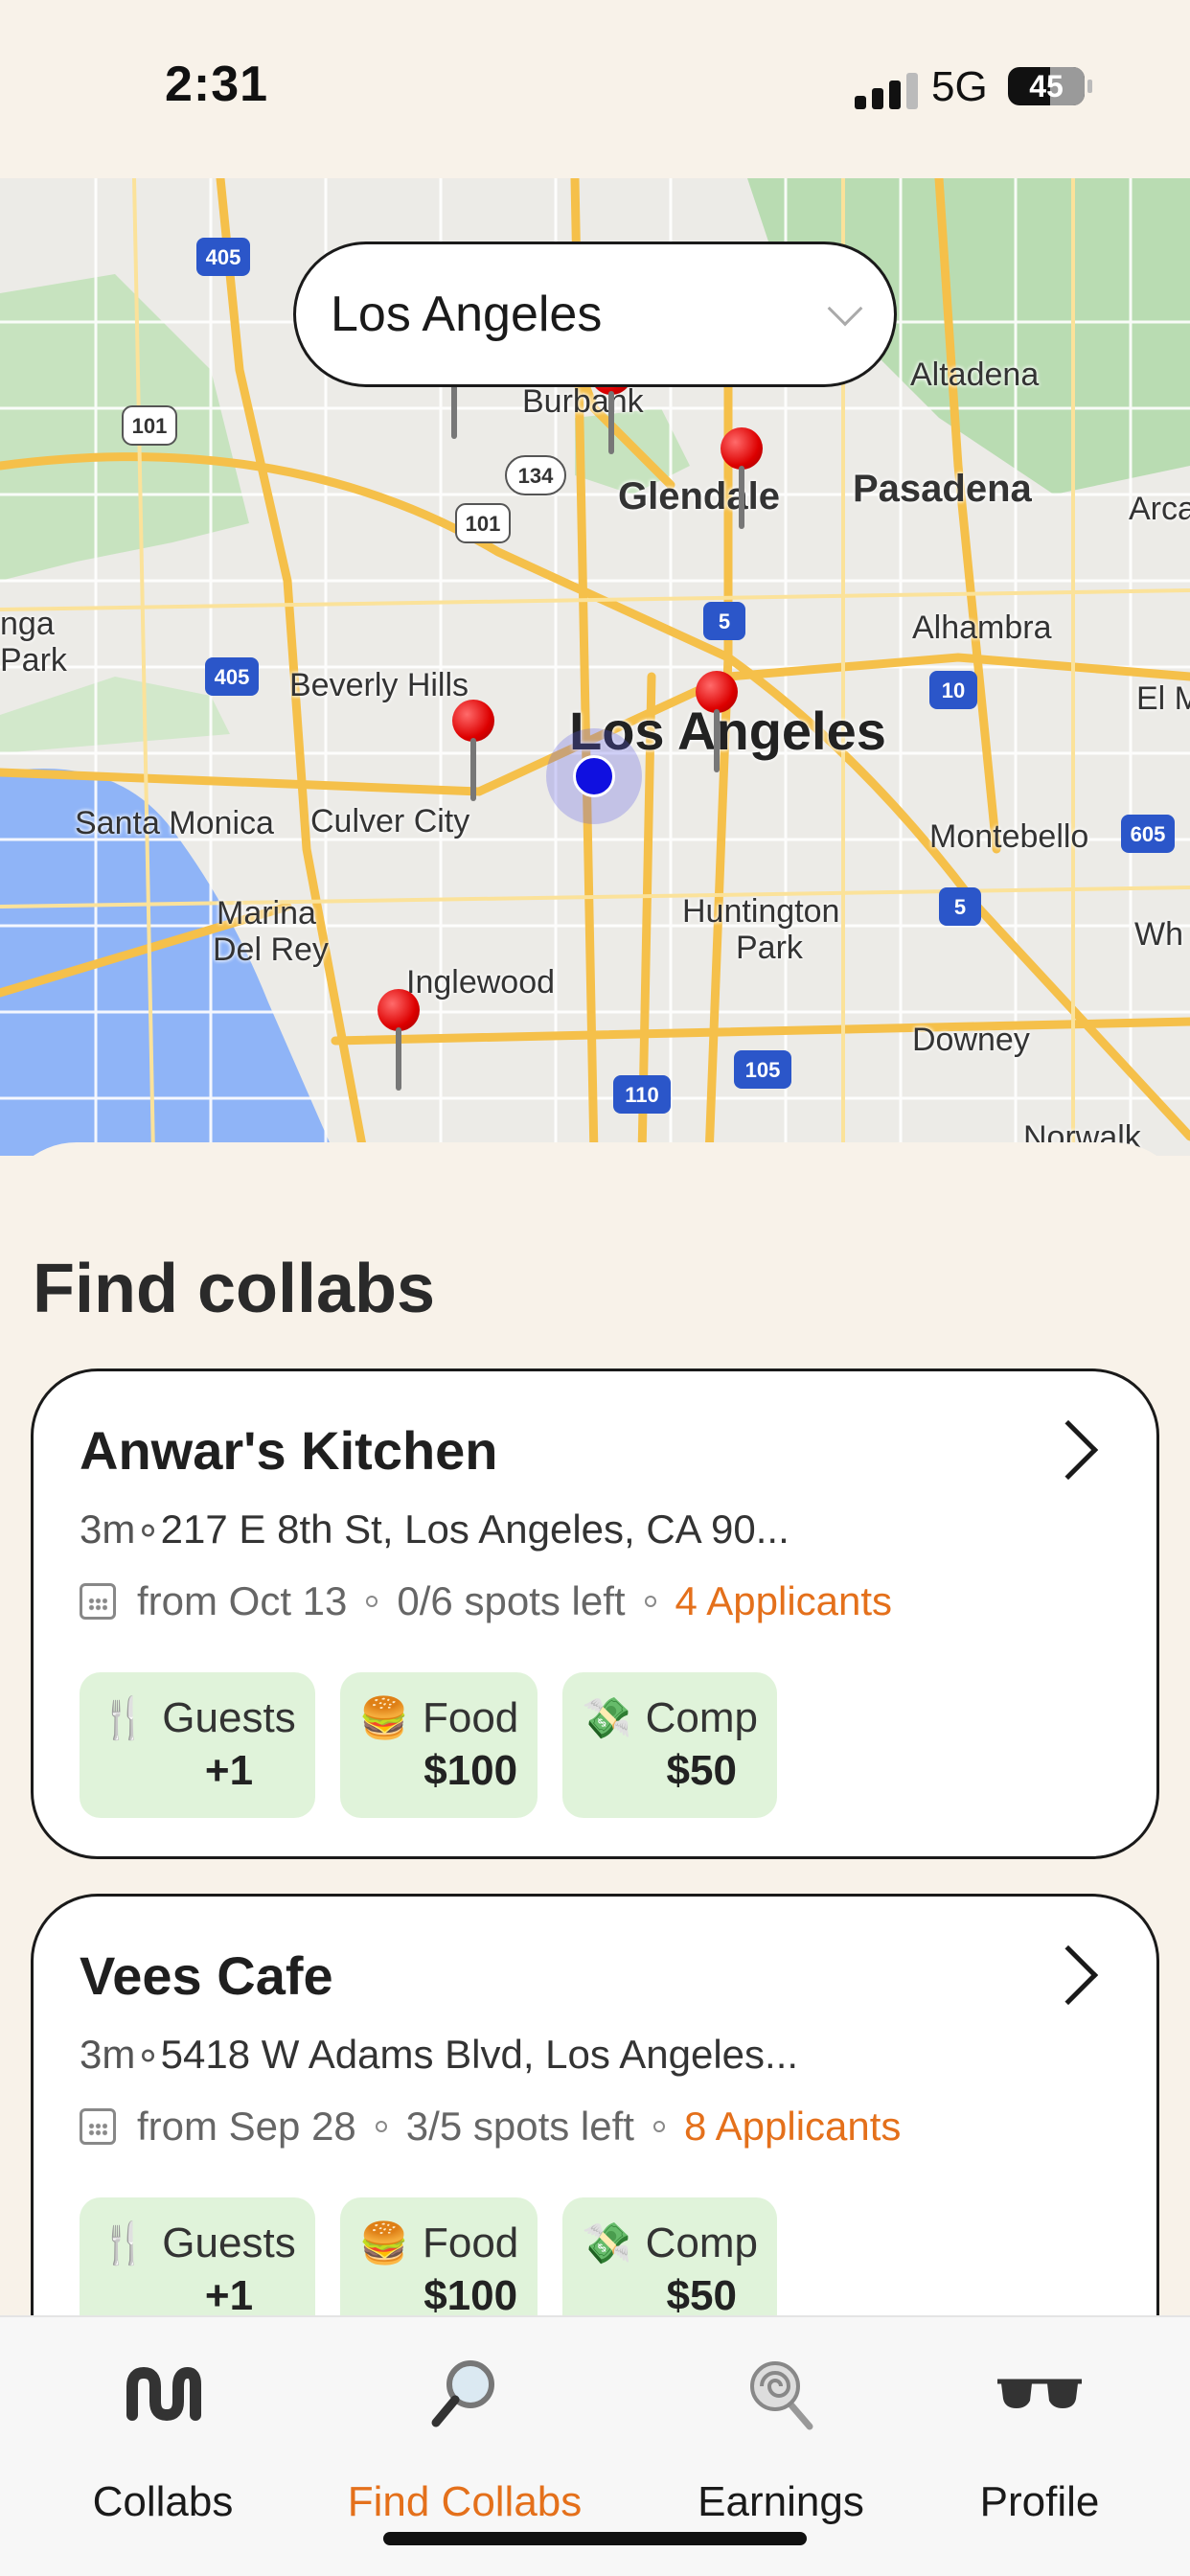 The image size is (1190, 2576). I want to click on tab-profile: Profile, so click(1039, 2422).